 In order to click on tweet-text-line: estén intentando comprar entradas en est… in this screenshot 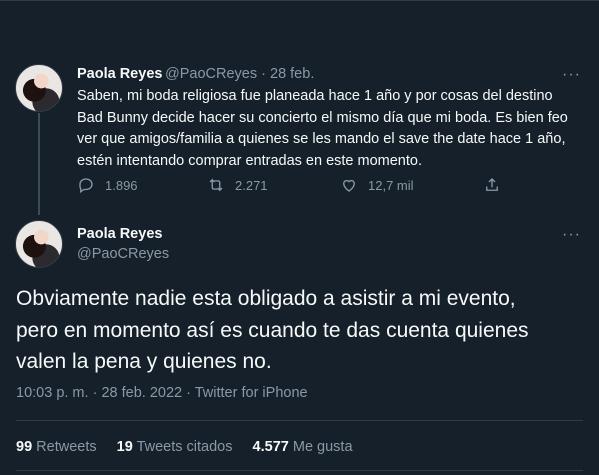, I will do `click(249, 160)`.